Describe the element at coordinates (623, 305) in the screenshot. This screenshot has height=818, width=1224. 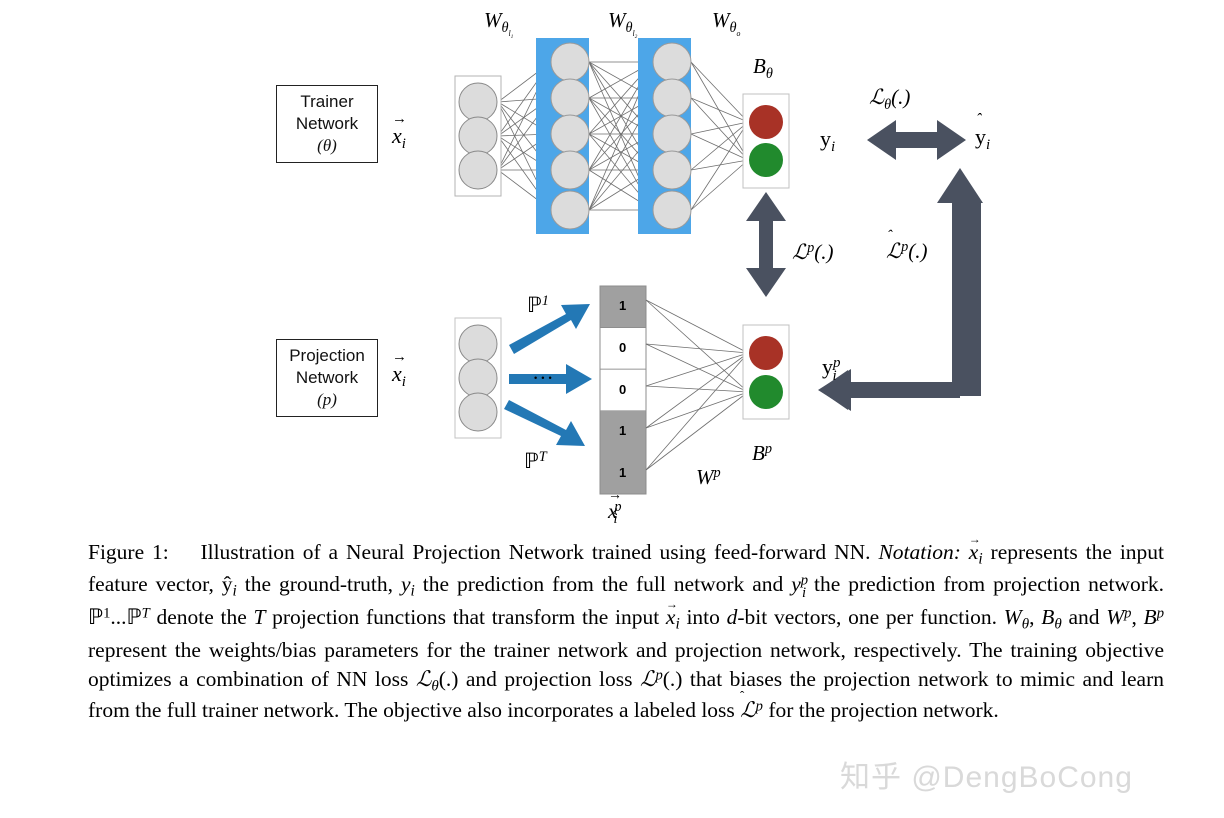
I see `projection-cell-value-0: 1` at that location.